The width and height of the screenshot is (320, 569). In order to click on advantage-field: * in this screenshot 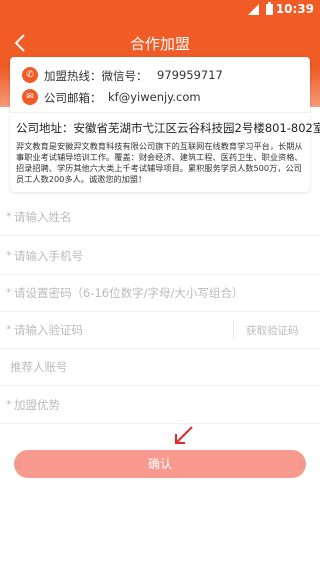, I will do `click(160, 406)`.